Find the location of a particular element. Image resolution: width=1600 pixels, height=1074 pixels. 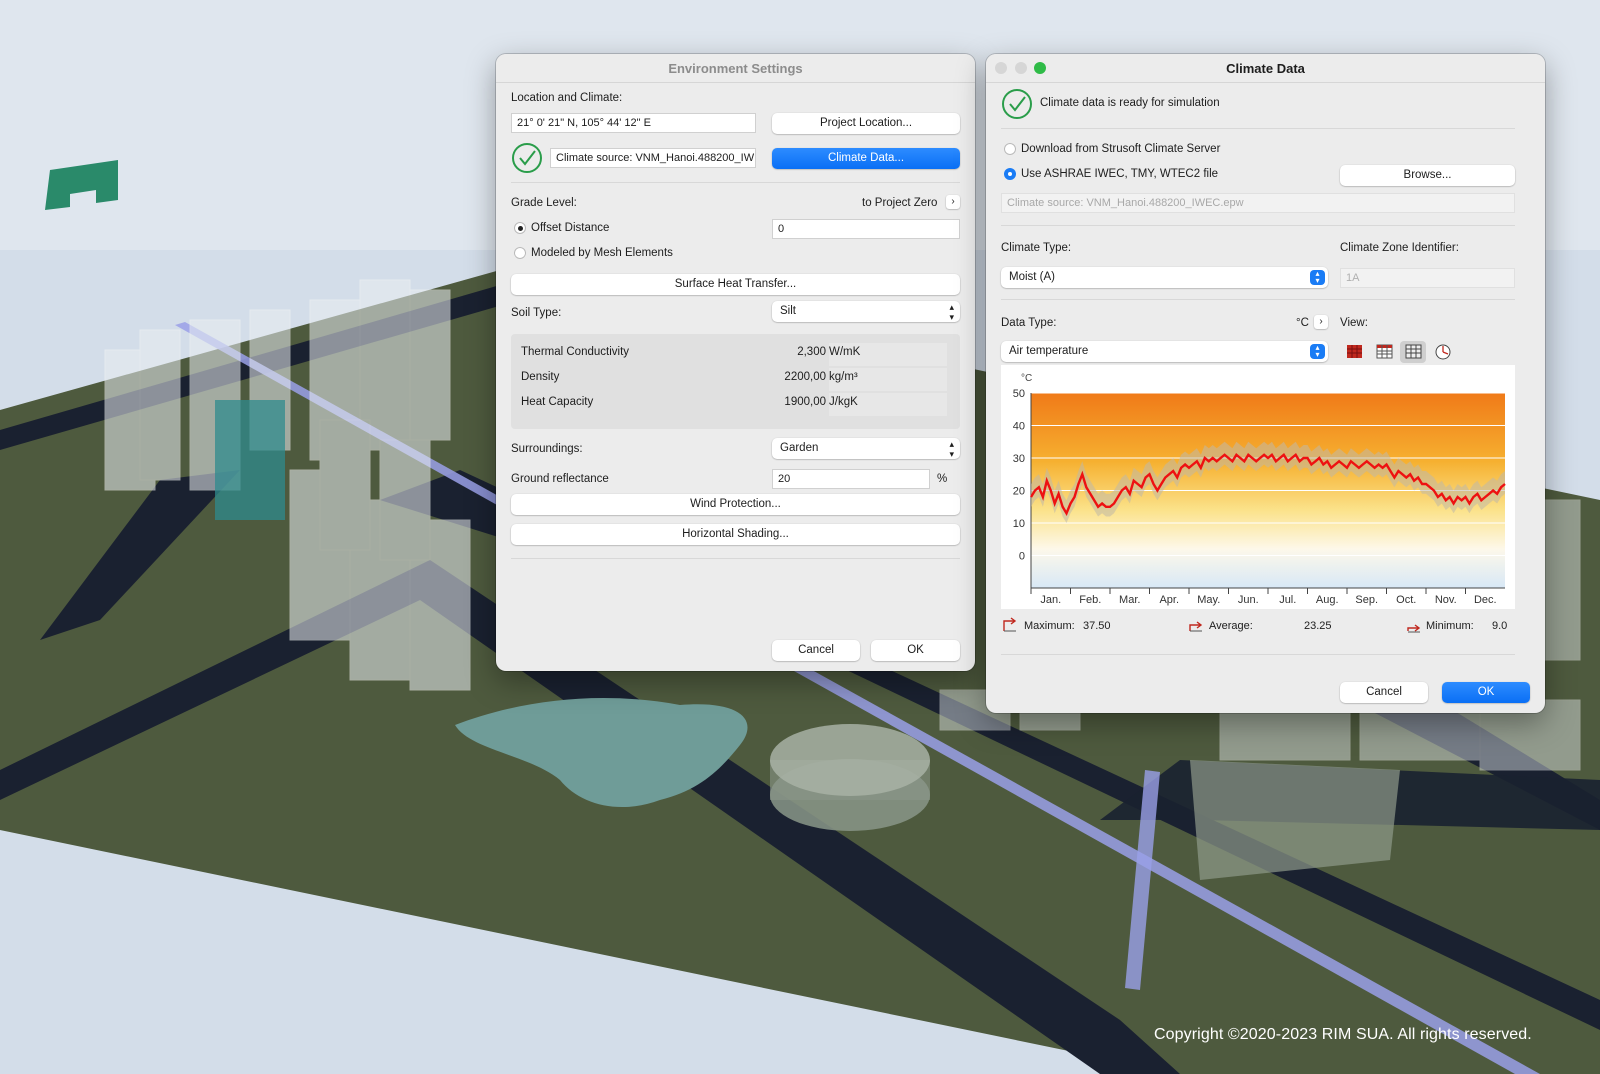

heatmap-grid-icon is located at coordinates (1354, 351).